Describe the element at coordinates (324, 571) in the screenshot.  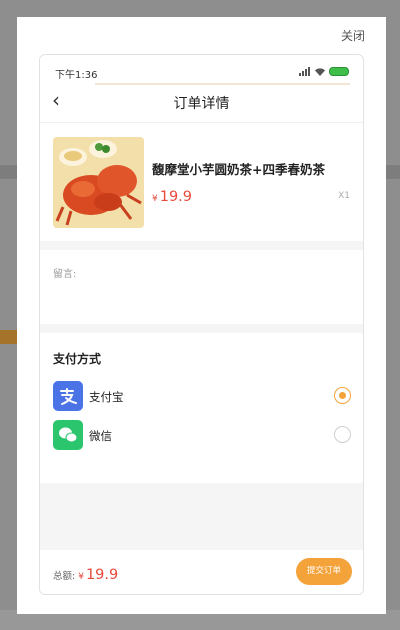
I see `submit-order-button: 提交订单` at that location.